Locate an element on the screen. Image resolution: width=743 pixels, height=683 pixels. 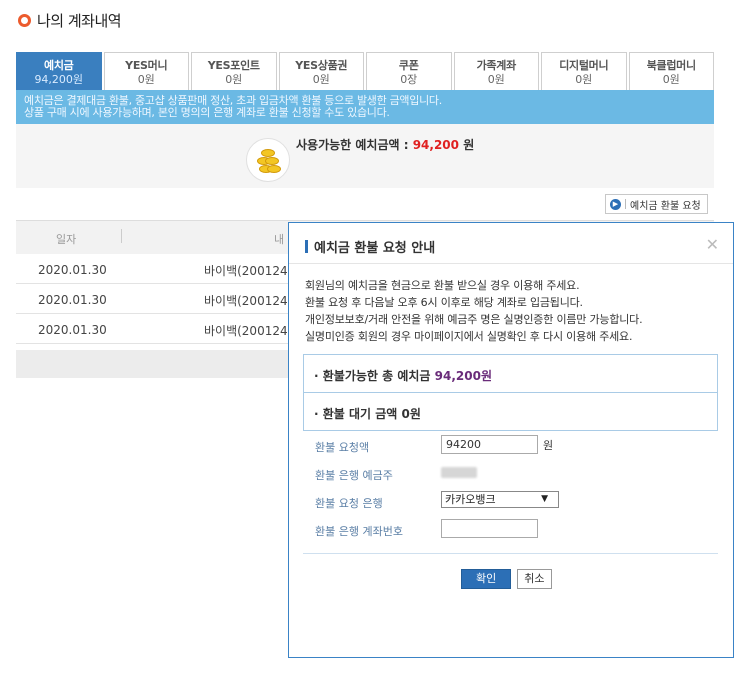
pending-amount: · 환불 대기 금액 0원 is located at coordinates (510, 411).